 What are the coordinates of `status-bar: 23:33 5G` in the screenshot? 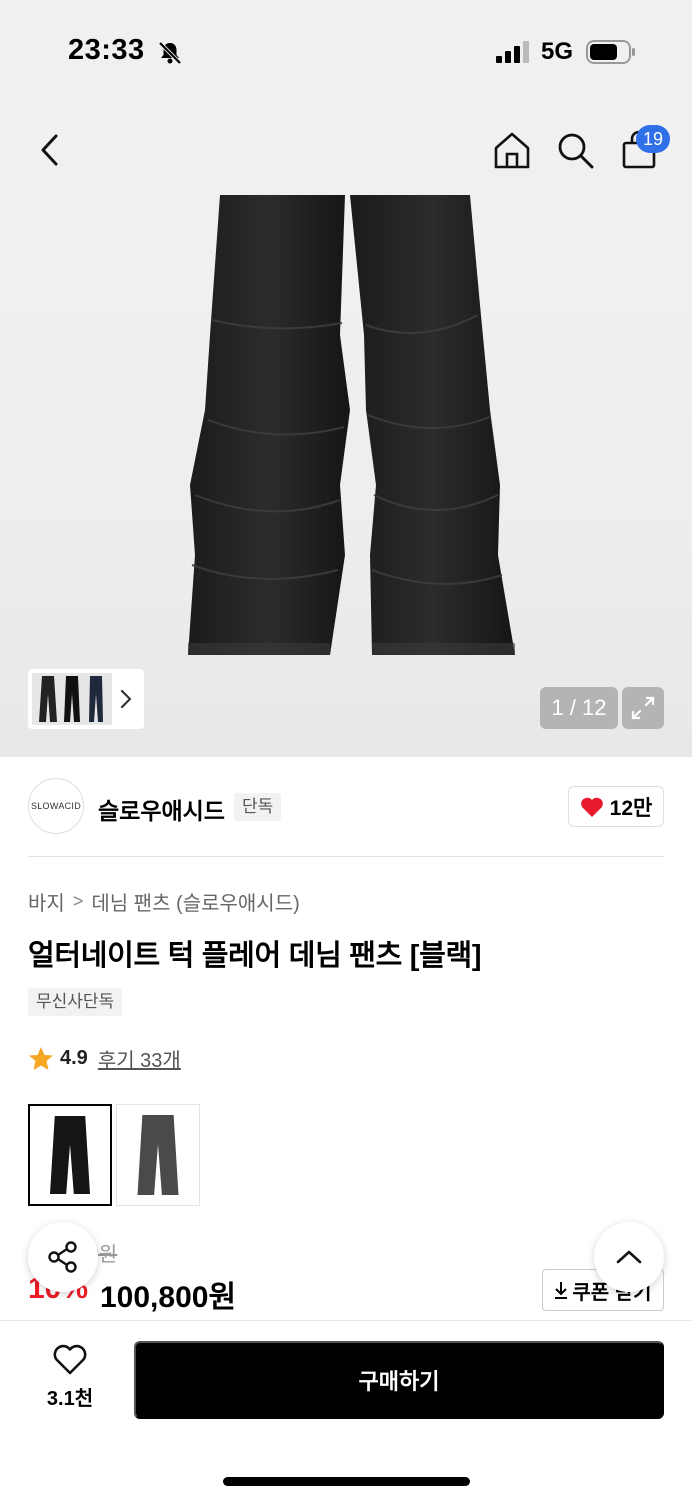 It's located at (346, 50).